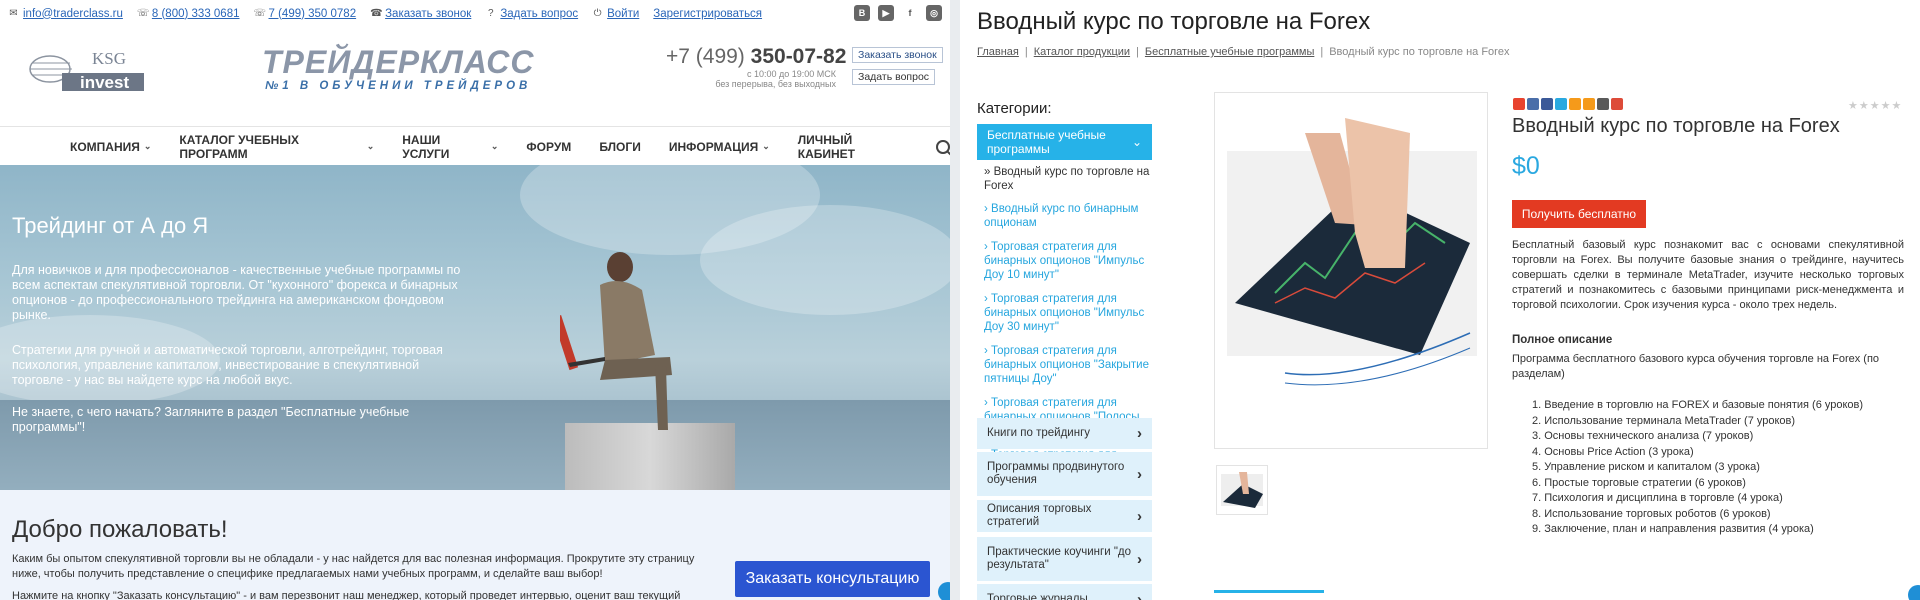 The width and height of the screenshot is (1920, 600). What do you see at coordinates (832, 579) in the screenshot?
I see `order-consultation-button: Заказать консультацию` at bounding box center [832, 579].